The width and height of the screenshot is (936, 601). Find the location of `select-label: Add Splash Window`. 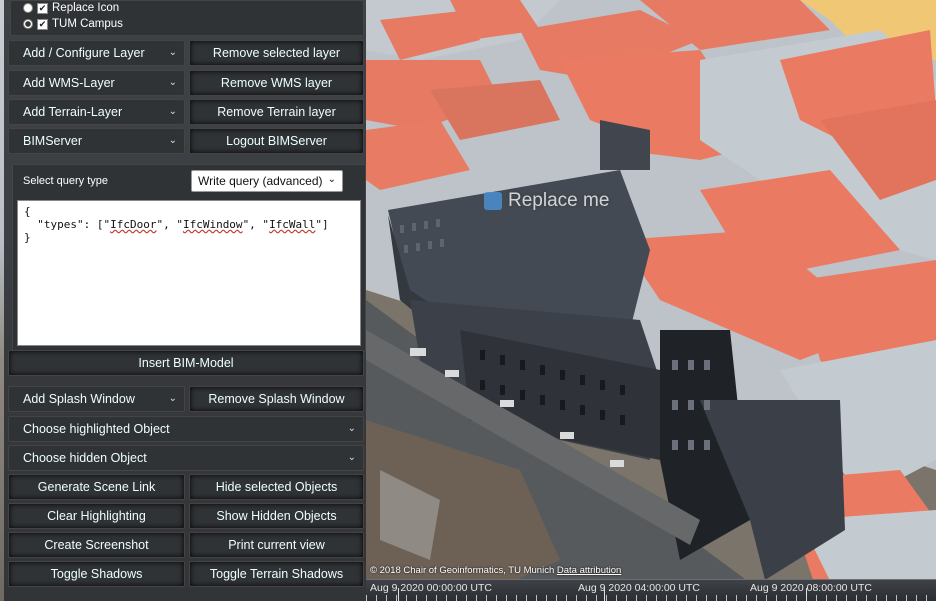

select-label: Add Splash Window is located at coordinates (79, 399).